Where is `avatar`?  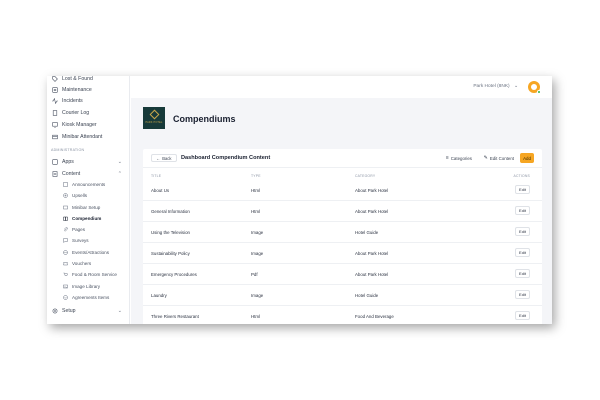
avatar is located at coordinates (534, 87).